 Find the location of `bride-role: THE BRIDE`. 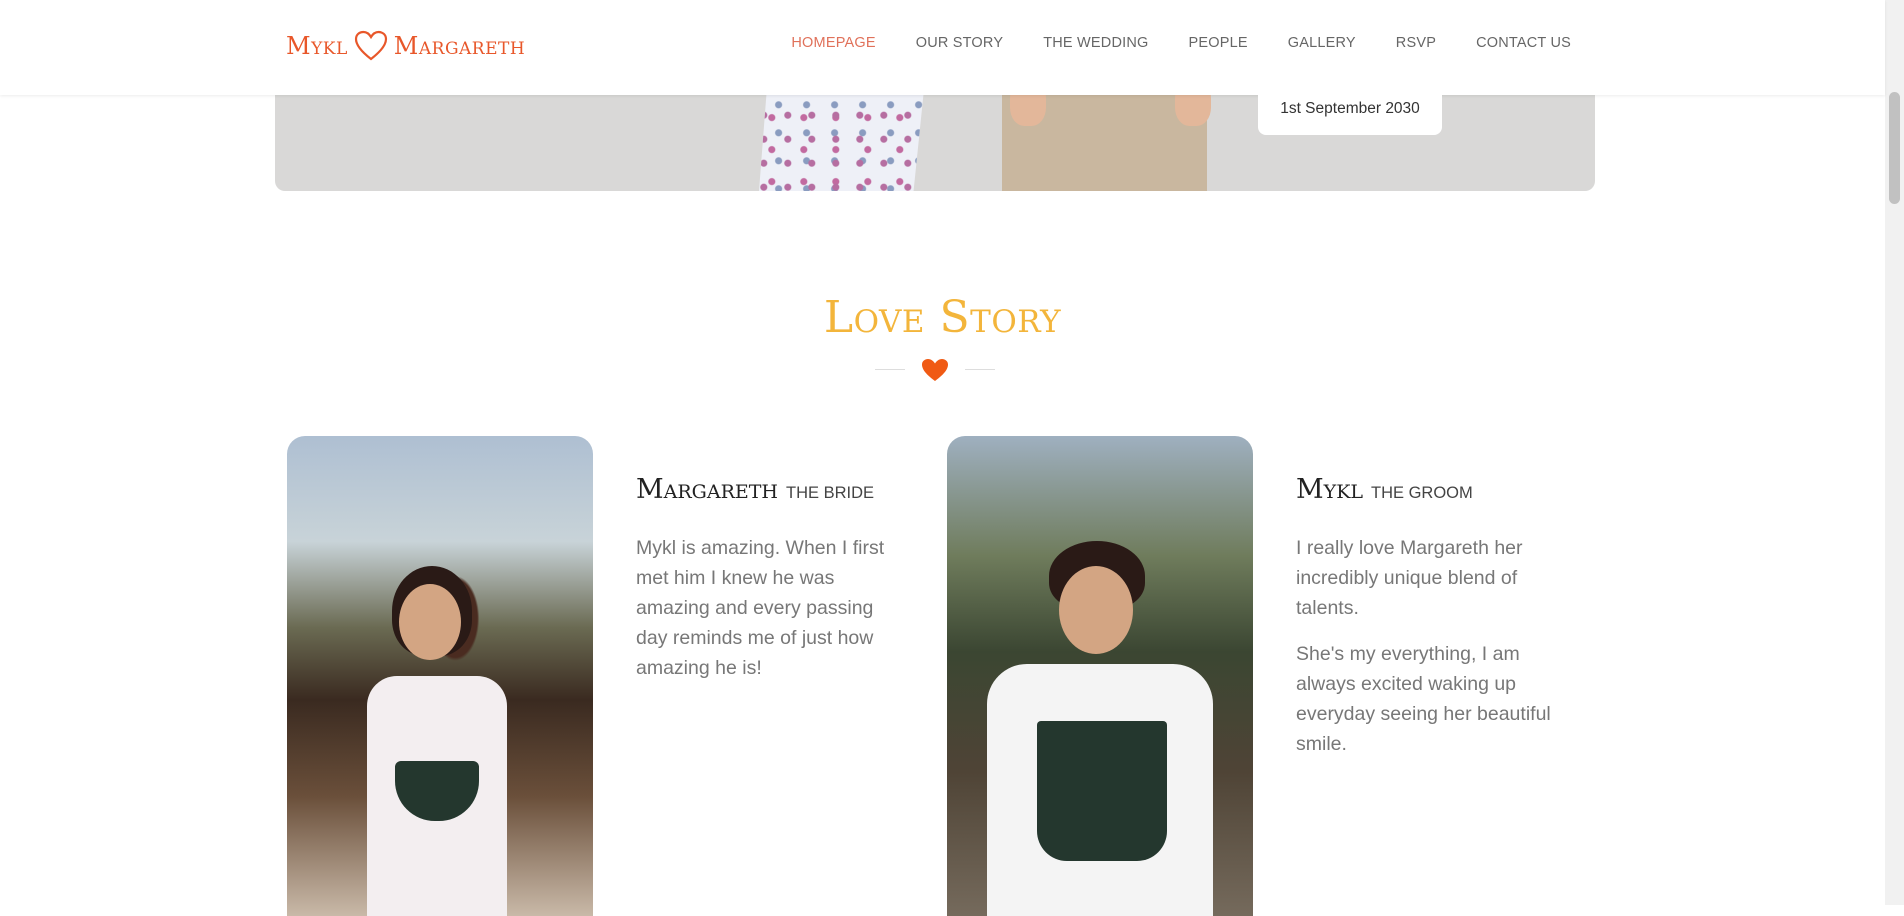

bride-role: THE BRIDE is located at coordinates (830, 493).